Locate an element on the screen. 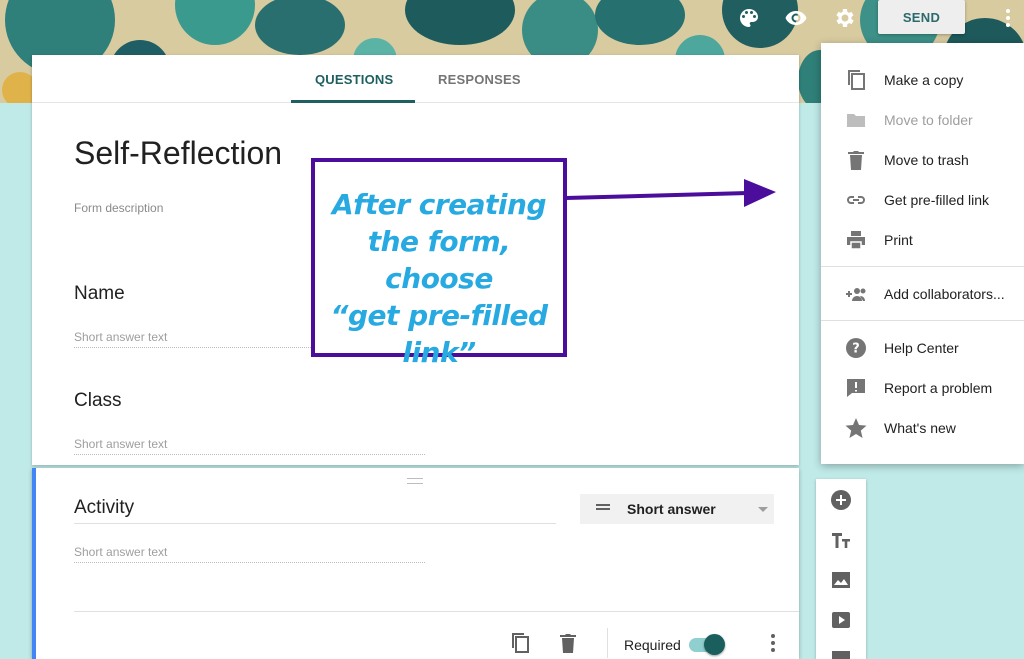 This screenshot has height=659, width=1024. tab-questions: QUESTIONS is located at coordinates (354, 79).